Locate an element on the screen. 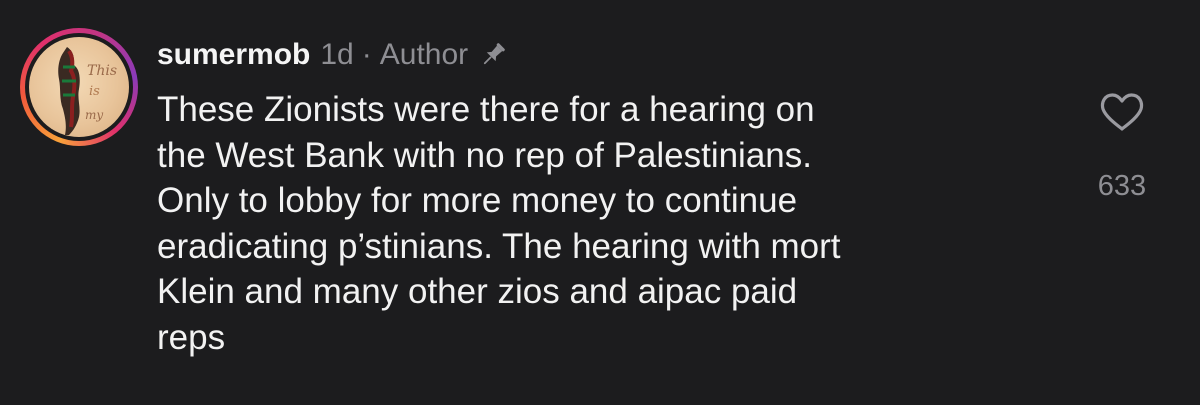 The width and height of the screenshot is (1200, 405). author-label: Author is located at coordinates (424, 54).